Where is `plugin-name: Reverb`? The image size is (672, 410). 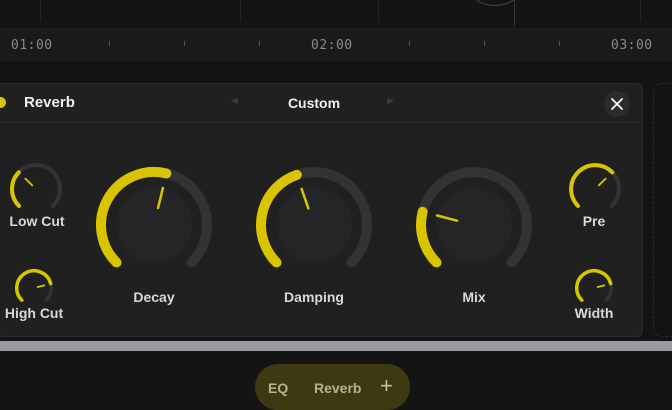
plugin-name: Reverb is located at coordinates (49, 102).